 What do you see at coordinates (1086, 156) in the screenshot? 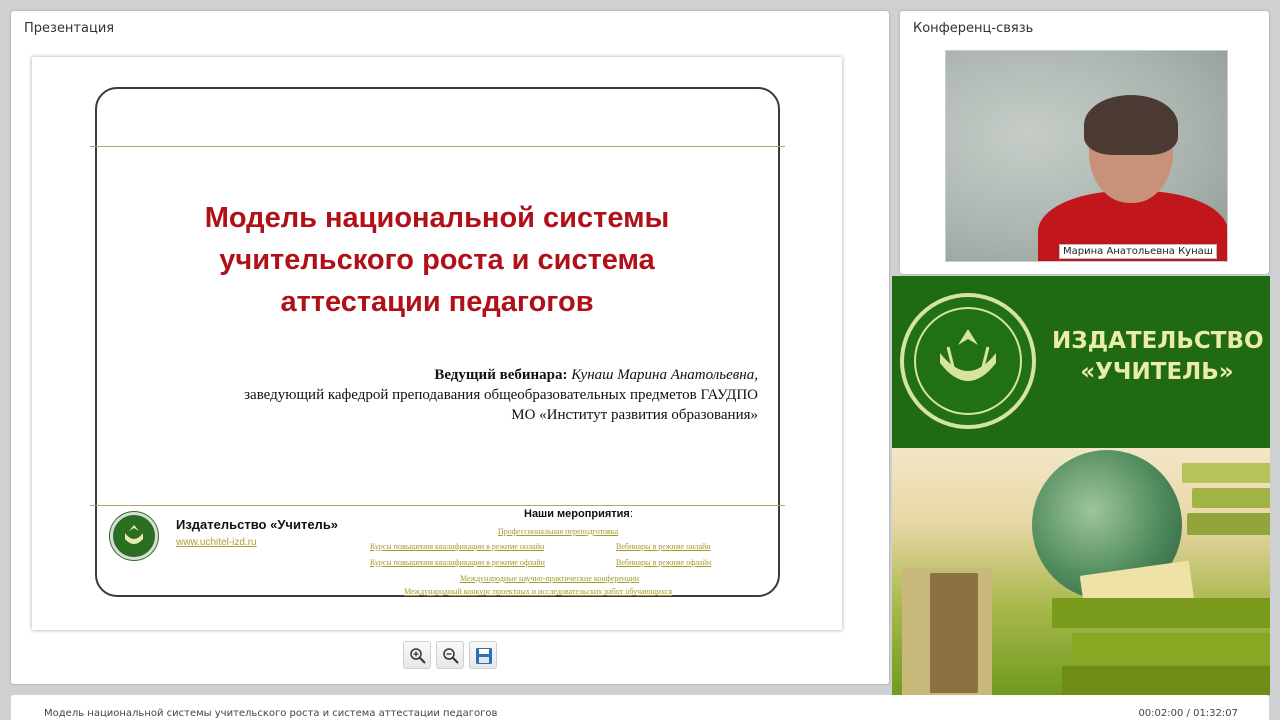
I see `webcam-video: Марина Анатольевна Кунаш` at bounding box center [1086, 156].